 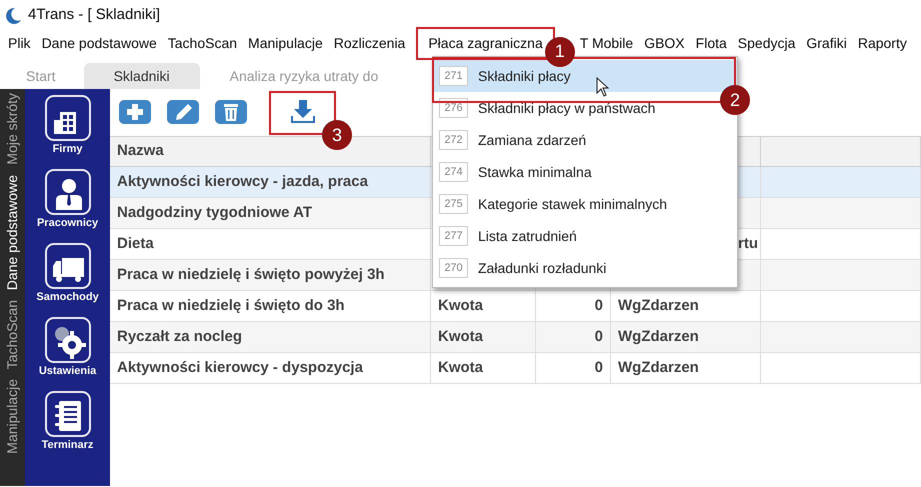 I want to click on item-code: 270, so click(x=453, y=268).